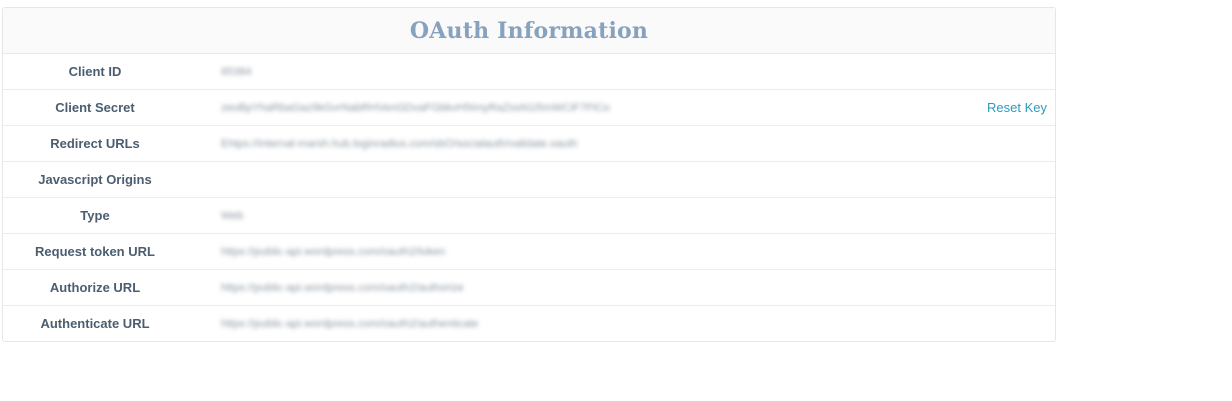 This screenshot has width=1232, height=401. What do you see at coordinates (529, 180) in the screenshot?
I see `row-javascript-origins: Javascript Origins` at bounding box center [529, 180].